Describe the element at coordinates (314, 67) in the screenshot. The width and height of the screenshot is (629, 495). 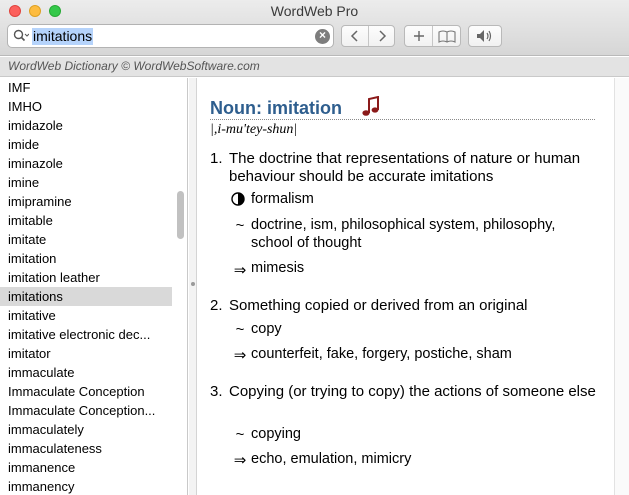
I see `copyright-banner: WordWeb Dictionary © WordWebSoftware.com` at that location.